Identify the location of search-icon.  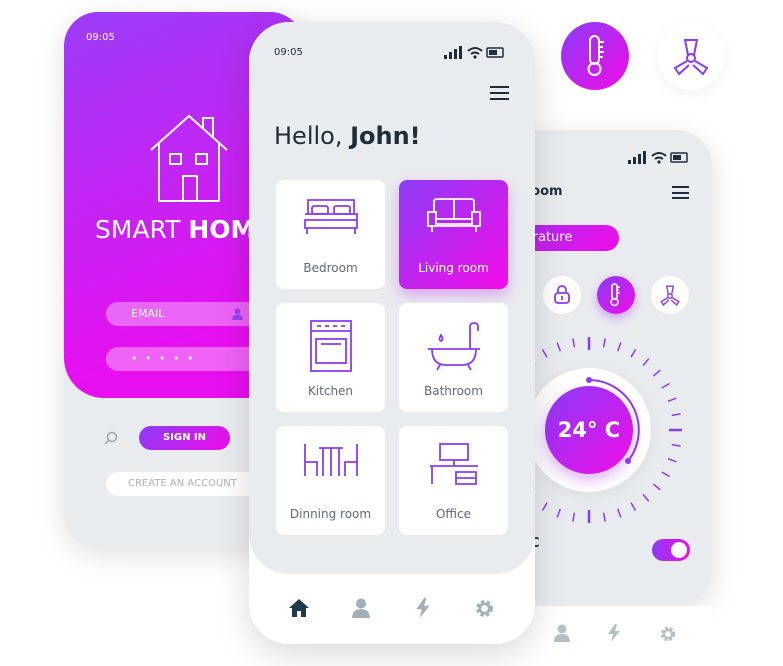
(111, 438).